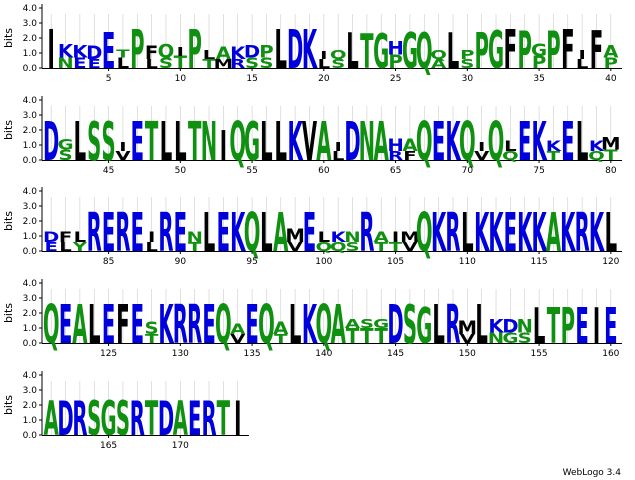  Describe the element at coordinates (324, 79) in the screenshot. I see `x-tick-label: 20` at that location.